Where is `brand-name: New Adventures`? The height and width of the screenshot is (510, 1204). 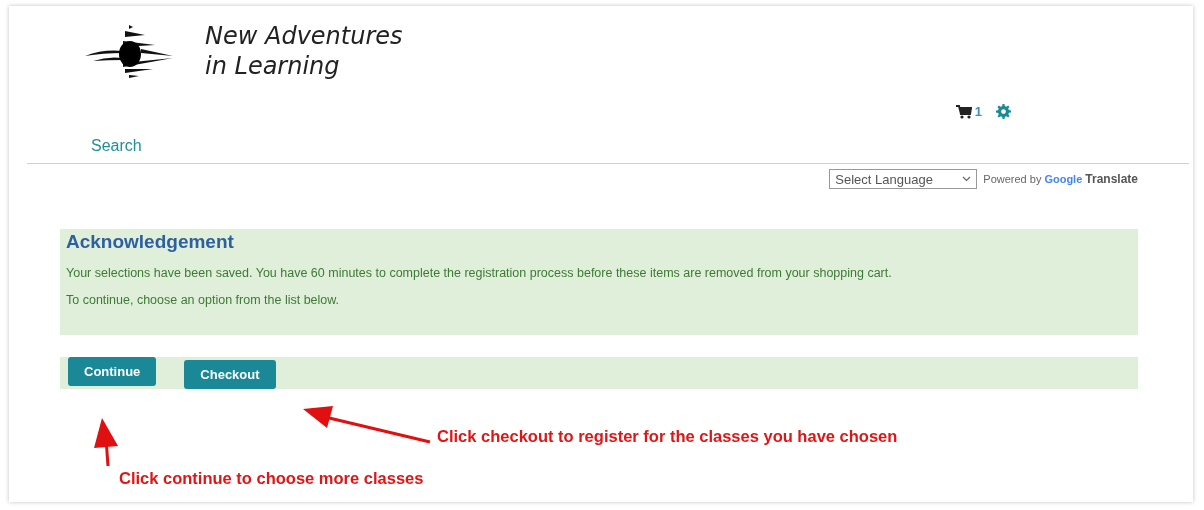 brand-name: New Adventures is located at coordinates (304, 36).